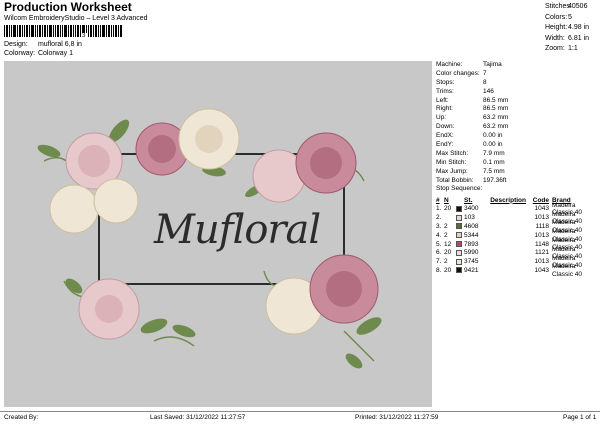 The width and height of the screenshot is (600, 424). Describe the element at coordinates (20, 53) in the screenshot. I see `colorway-label: Colorway:` at that location.